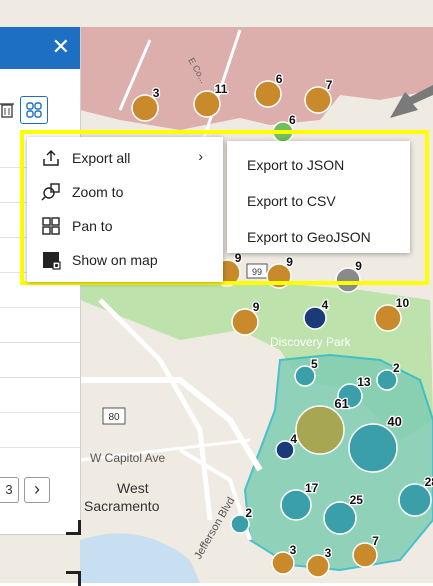 The height and width of the screenshot is (586, 433). I want to click on menu-item-export-csv: Export to CSV, so click(318, 199).